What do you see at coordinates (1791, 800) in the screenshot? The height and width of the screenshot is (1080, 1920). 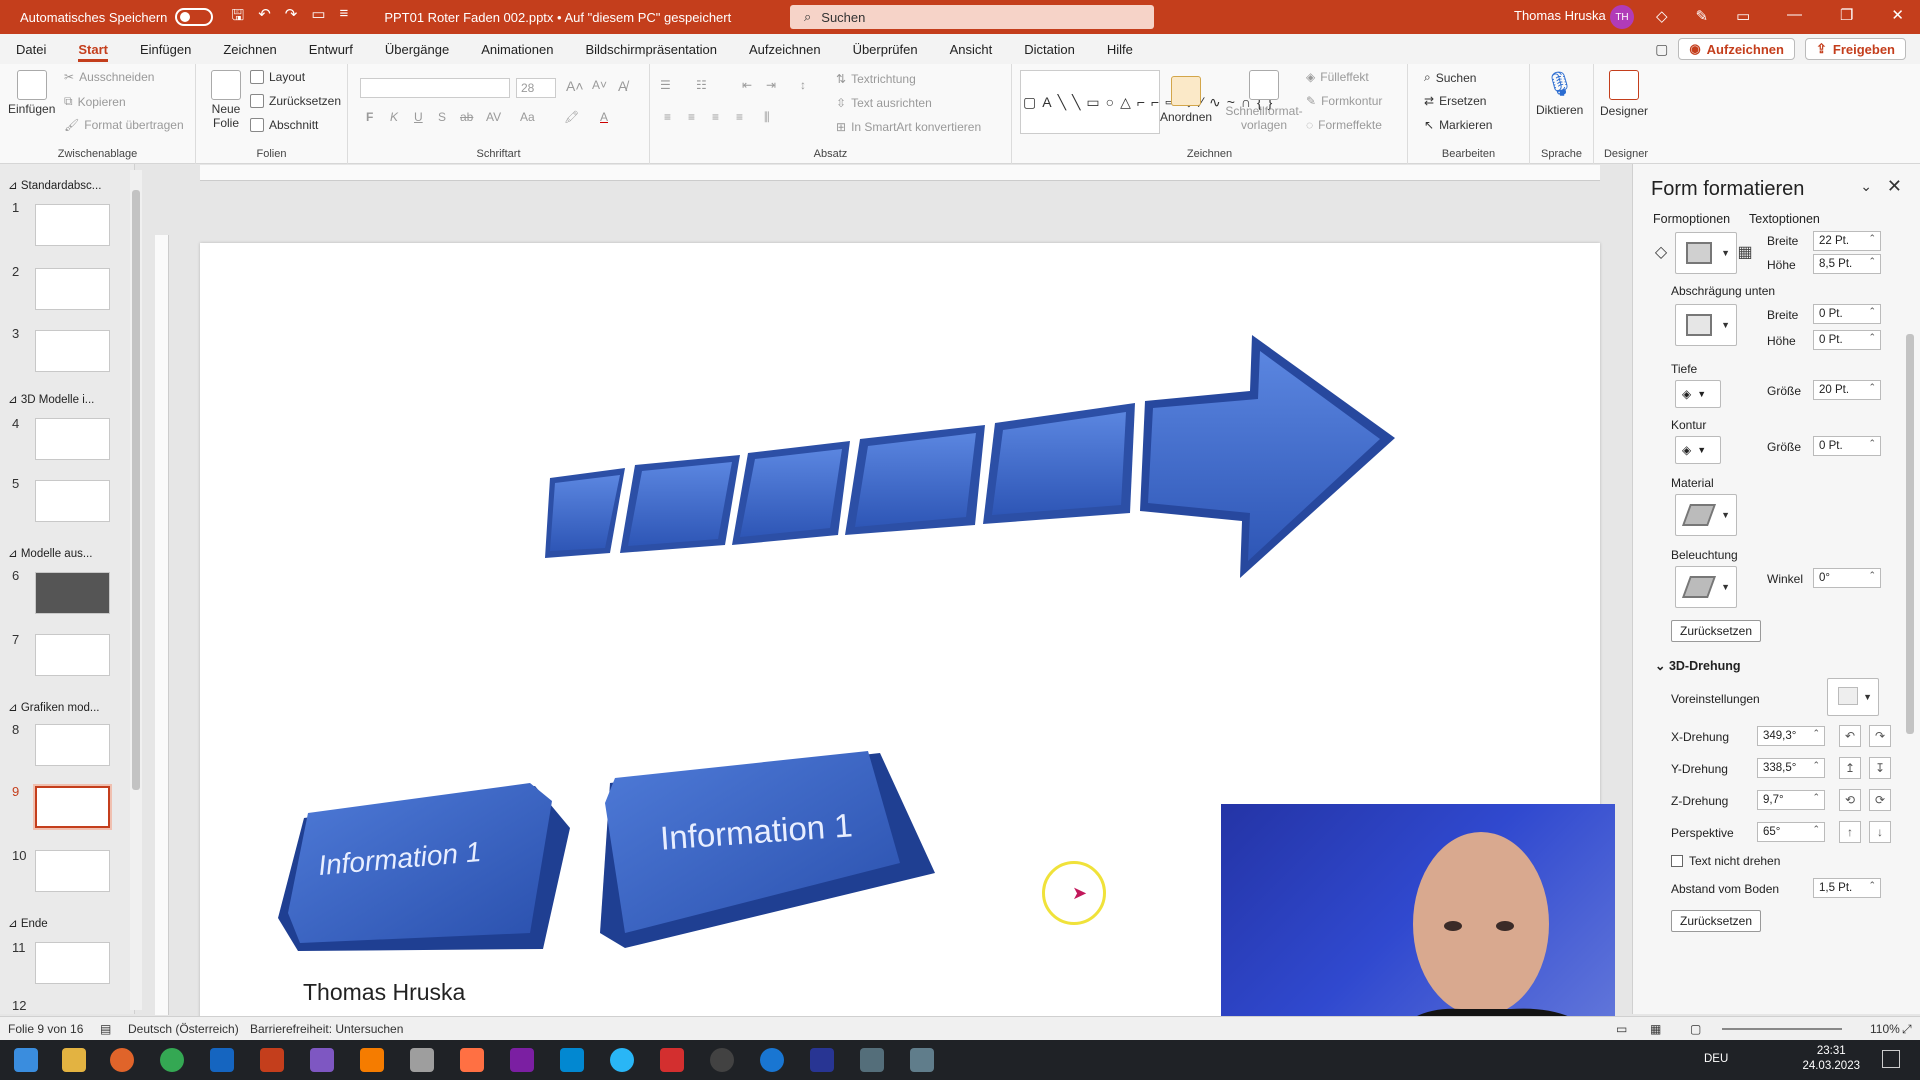 I see `z-rotation-input: 9,7°` at bounding box center [1791, 800].